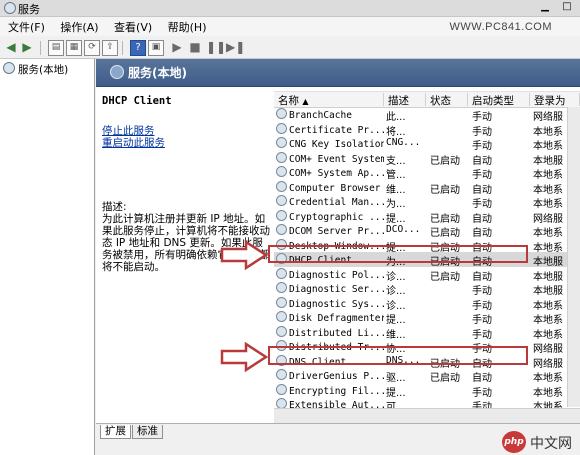 This screenshot has width=580, height=455. I want to click on pane-title: 服务(本地), so click(157, 73).